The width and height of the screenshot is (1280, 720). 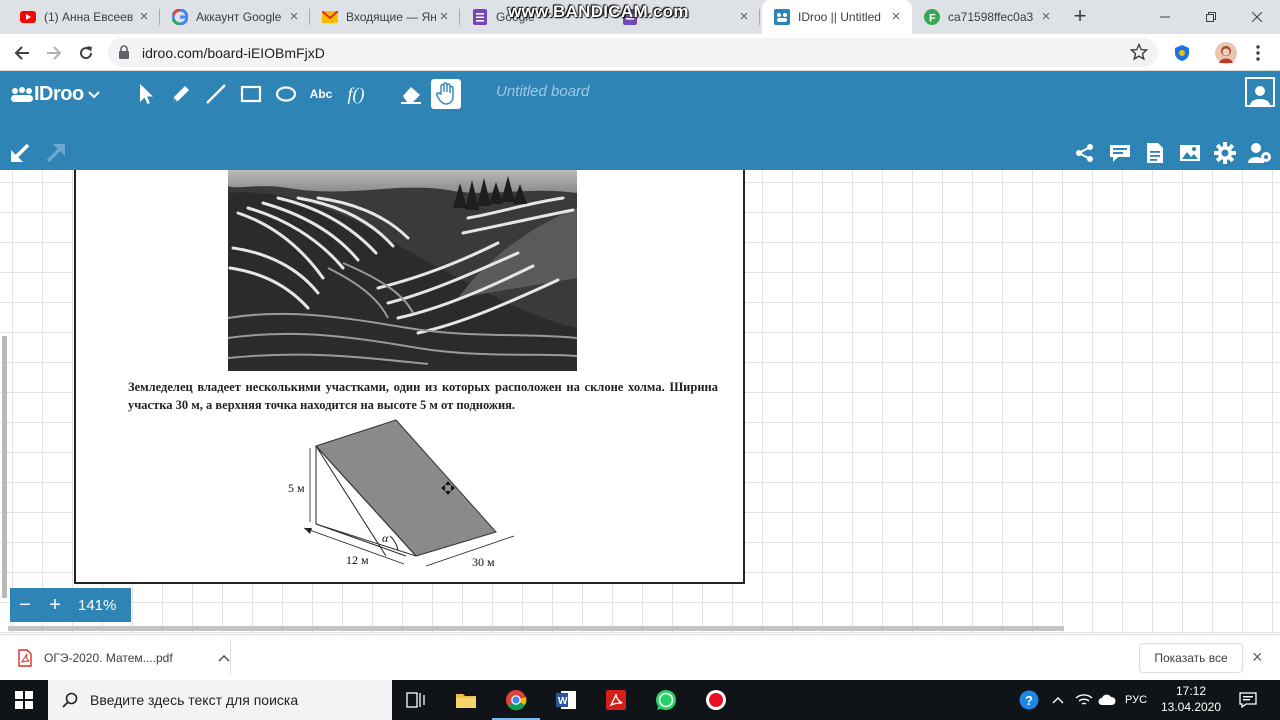 I want to click on document-button, so click(x=1155, y=153).